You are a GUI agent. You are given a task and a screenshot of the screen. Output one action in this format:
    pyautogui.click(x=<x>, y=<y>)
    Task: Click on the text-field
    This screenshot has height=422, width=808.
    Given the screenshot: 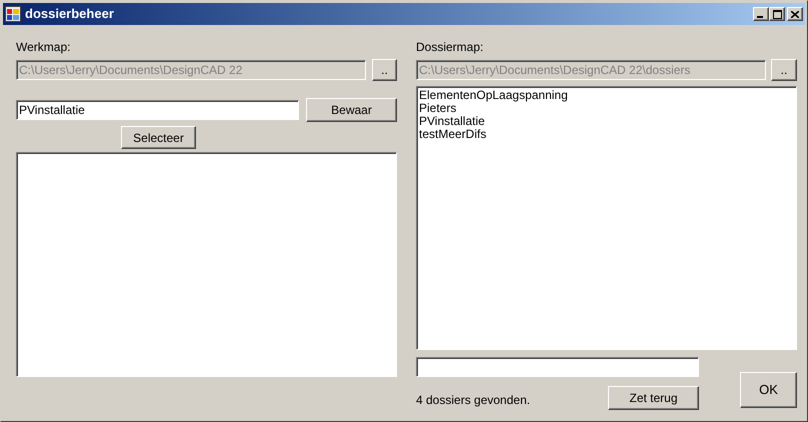 What is the action you would take?
    pyautogui.click(x=557, y=367)
    